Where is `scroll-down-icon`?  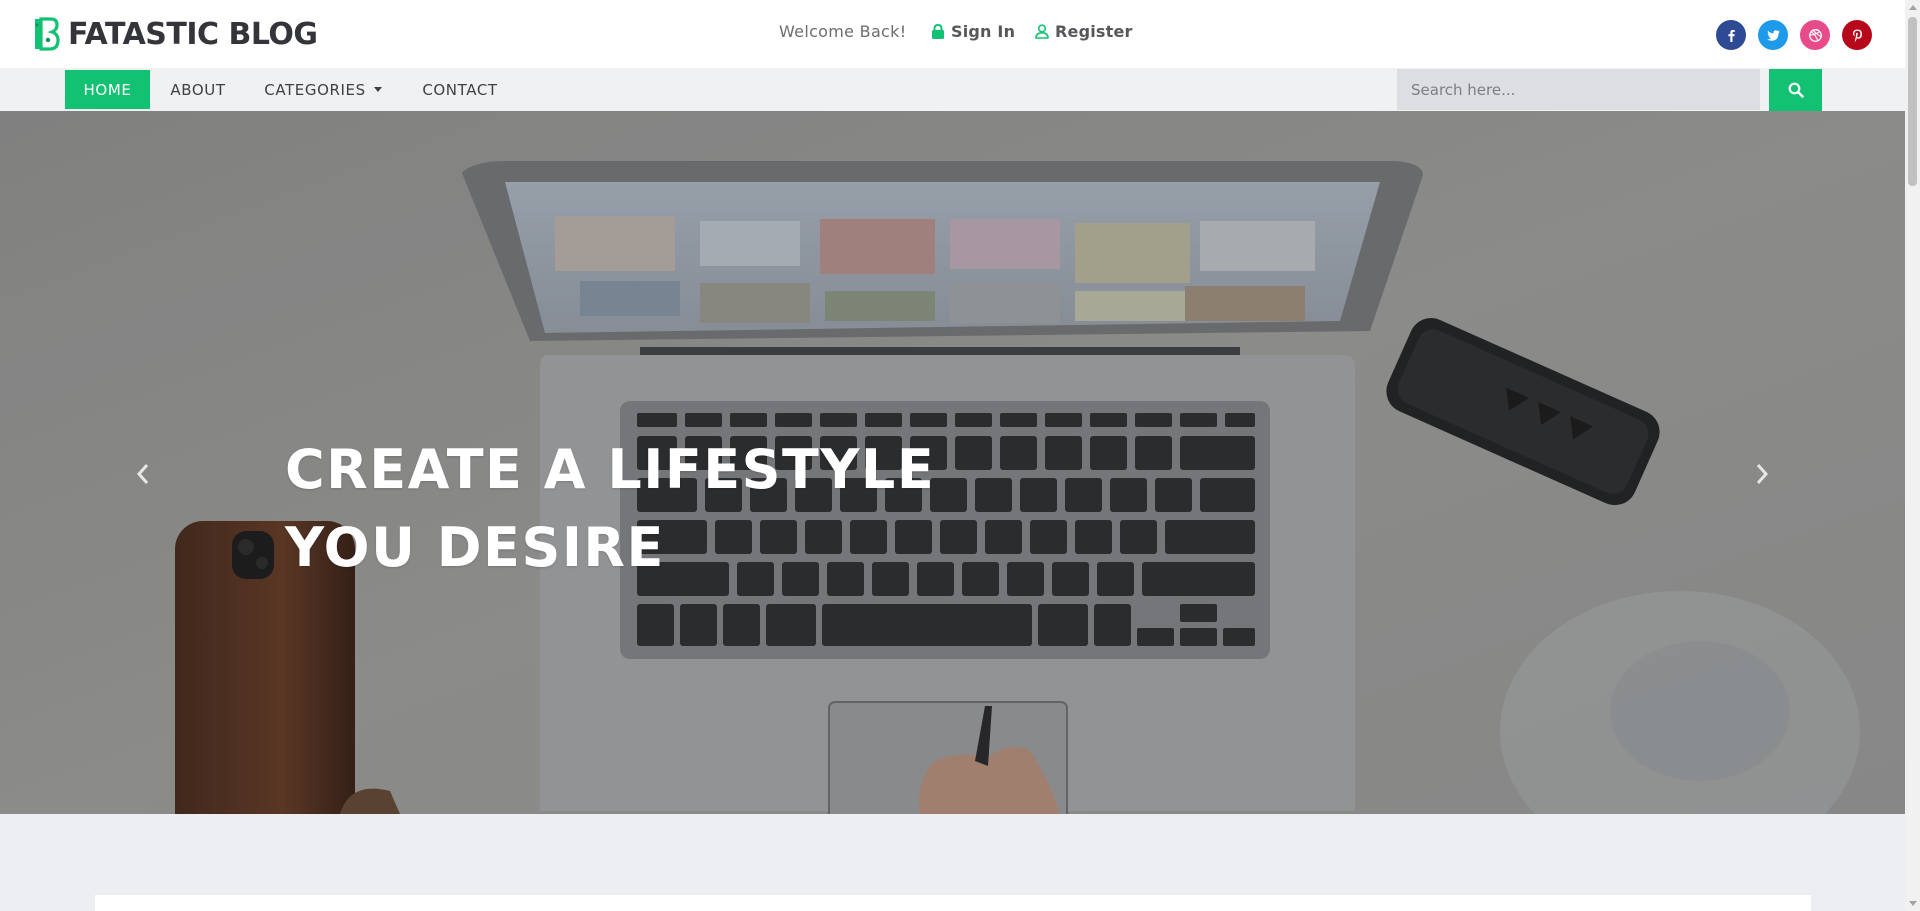
scroll-down-icon is located at coordinates (1913, 903).